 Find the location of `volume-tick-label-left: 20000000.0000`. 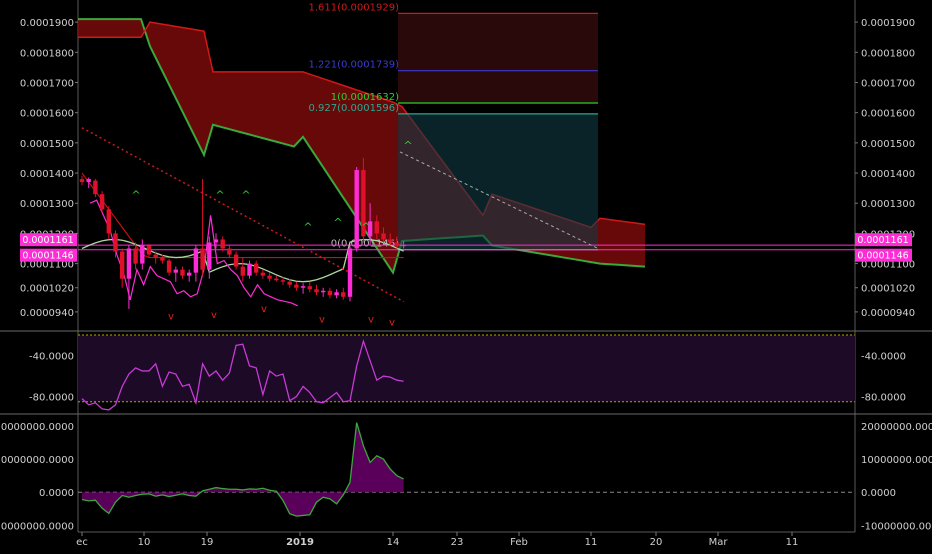

volume-tick-label-left: 20000000.0000 is located at coordinates (37, 427).